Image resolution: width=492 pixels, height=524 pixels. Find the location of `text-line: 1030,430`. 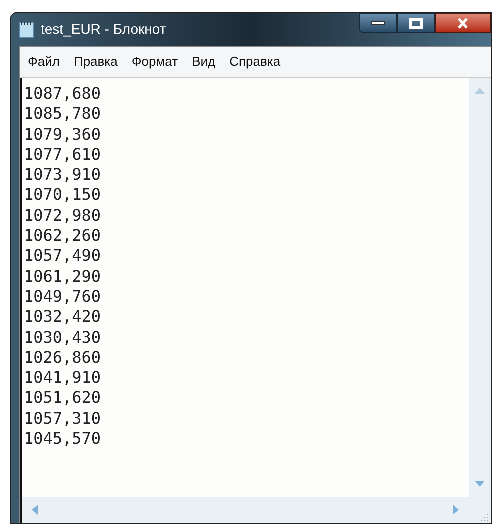

text-line: 1030,430 is located at coordinates (63, 338).